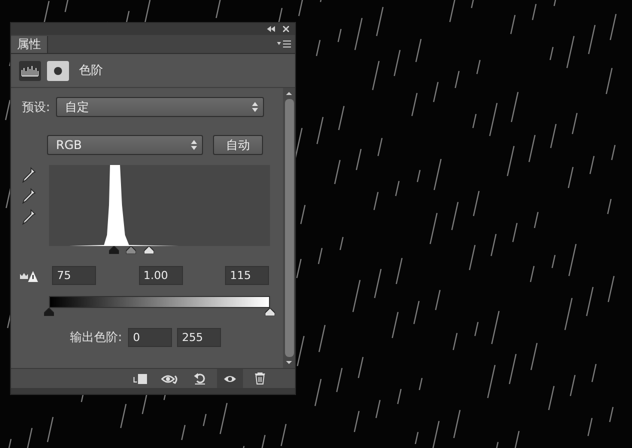 Image resolution: width=632 pixels, height=448 pixels. What do you see at coordinates (238, 145) in the screenshot?
I see `auto-button: 自动` at bounding box center [238, 145].